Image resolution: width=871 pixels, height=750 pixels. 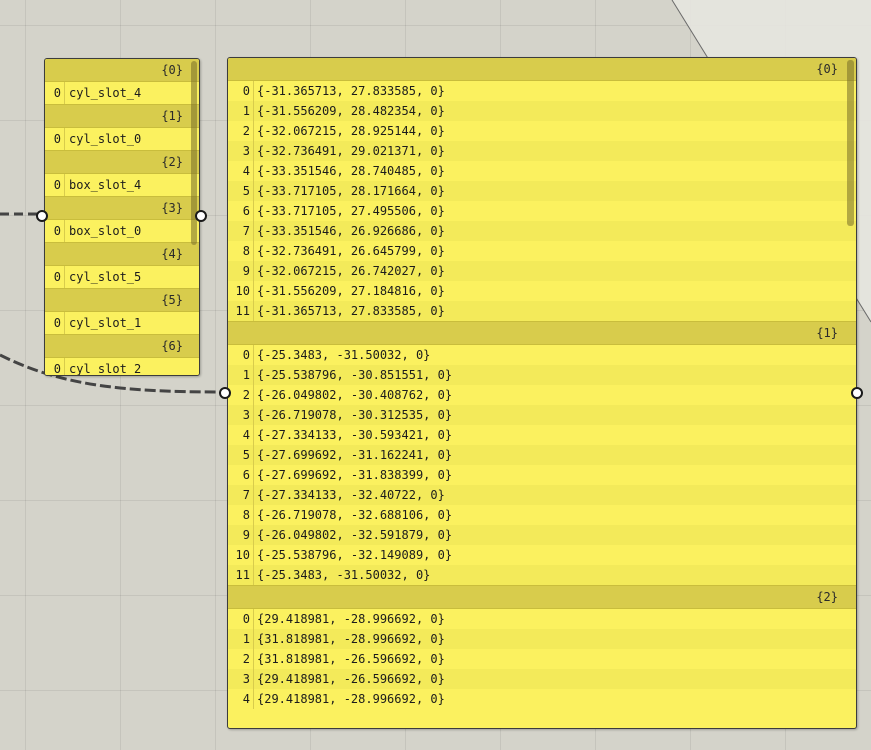 What do you see at coordinates (542, 311) in the screenshot?
I see `list-item: 11 {-31.365713, 27.833585, 0}` at bounding box center [542, 311].